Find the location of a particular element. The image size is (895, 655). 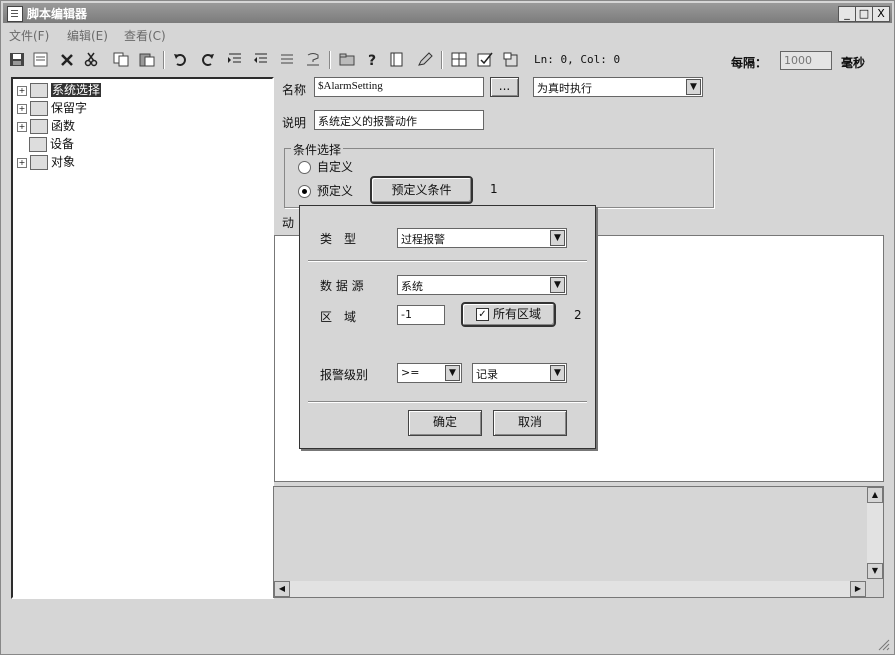

alarm-level-label: 报警级别 is located at coordinates (344, 375).